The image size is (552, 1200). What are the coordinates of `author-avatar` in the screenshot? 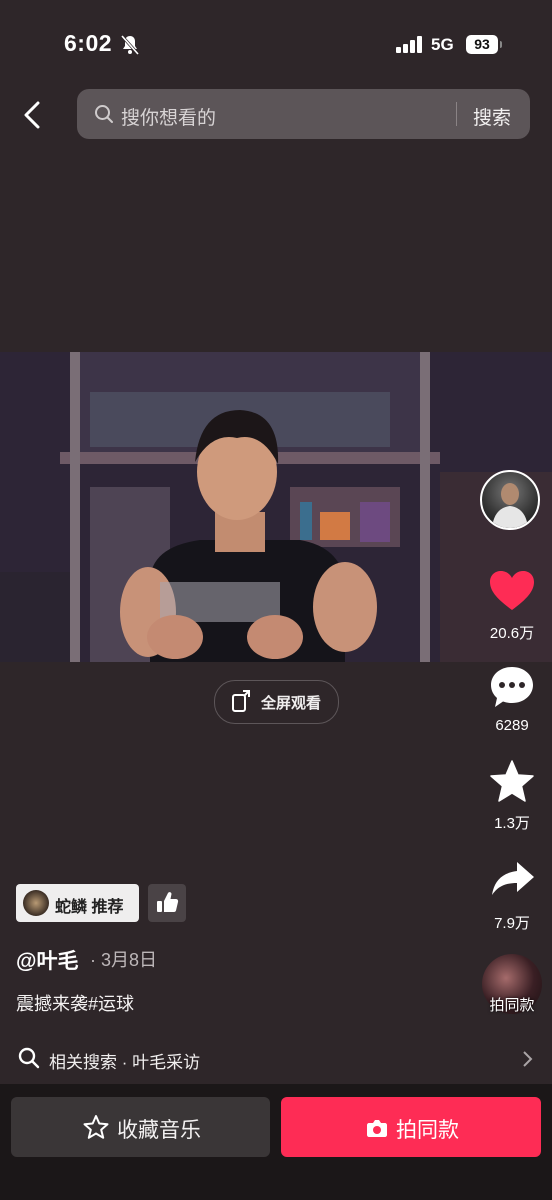 It's located at (510, 500).